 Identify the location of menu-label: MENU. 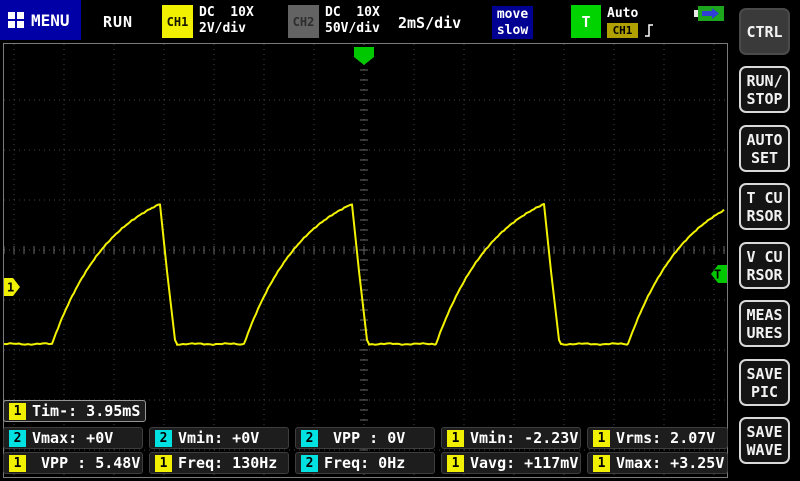
(50, 20).